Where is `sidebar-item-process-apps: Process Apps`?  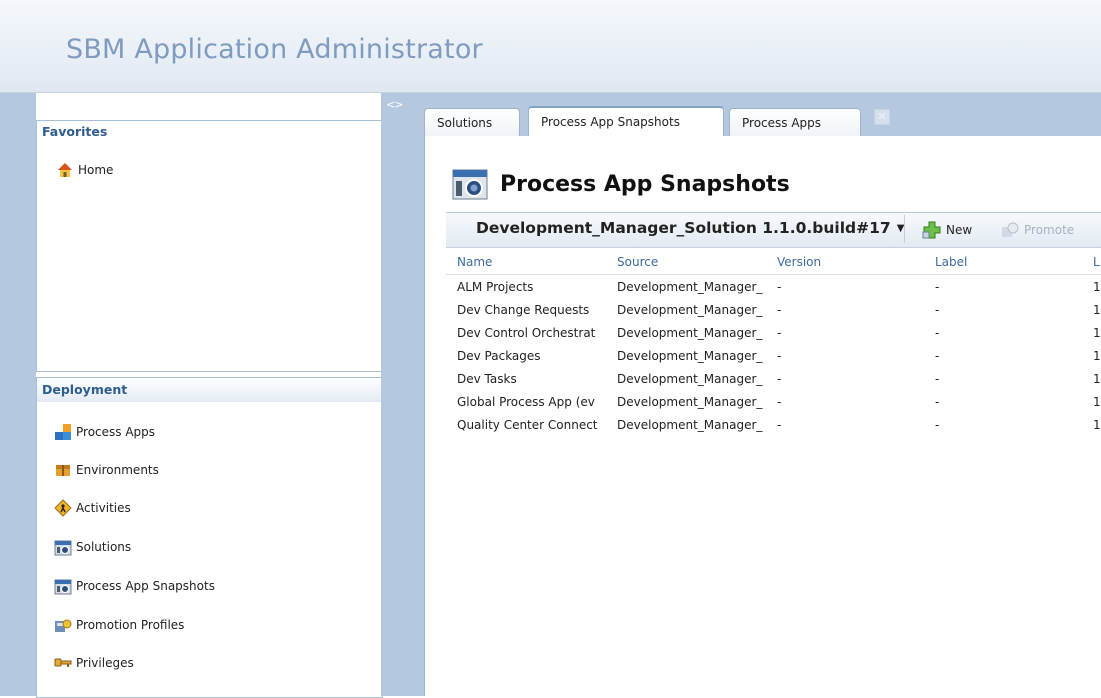 sidebar-item-process-apps: Process Apps is located at coordinates (104, 432).